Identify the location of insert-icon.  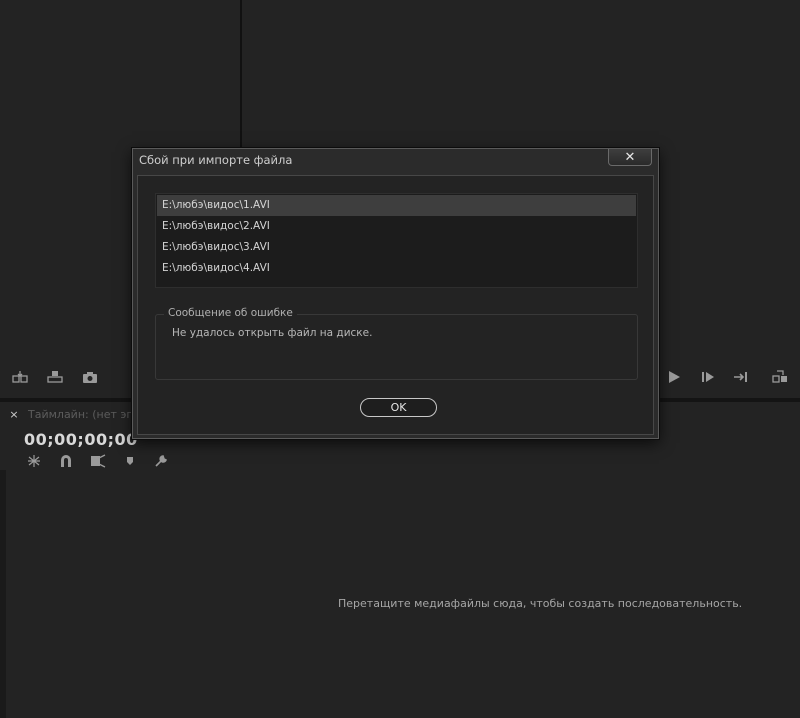
(20, 377).